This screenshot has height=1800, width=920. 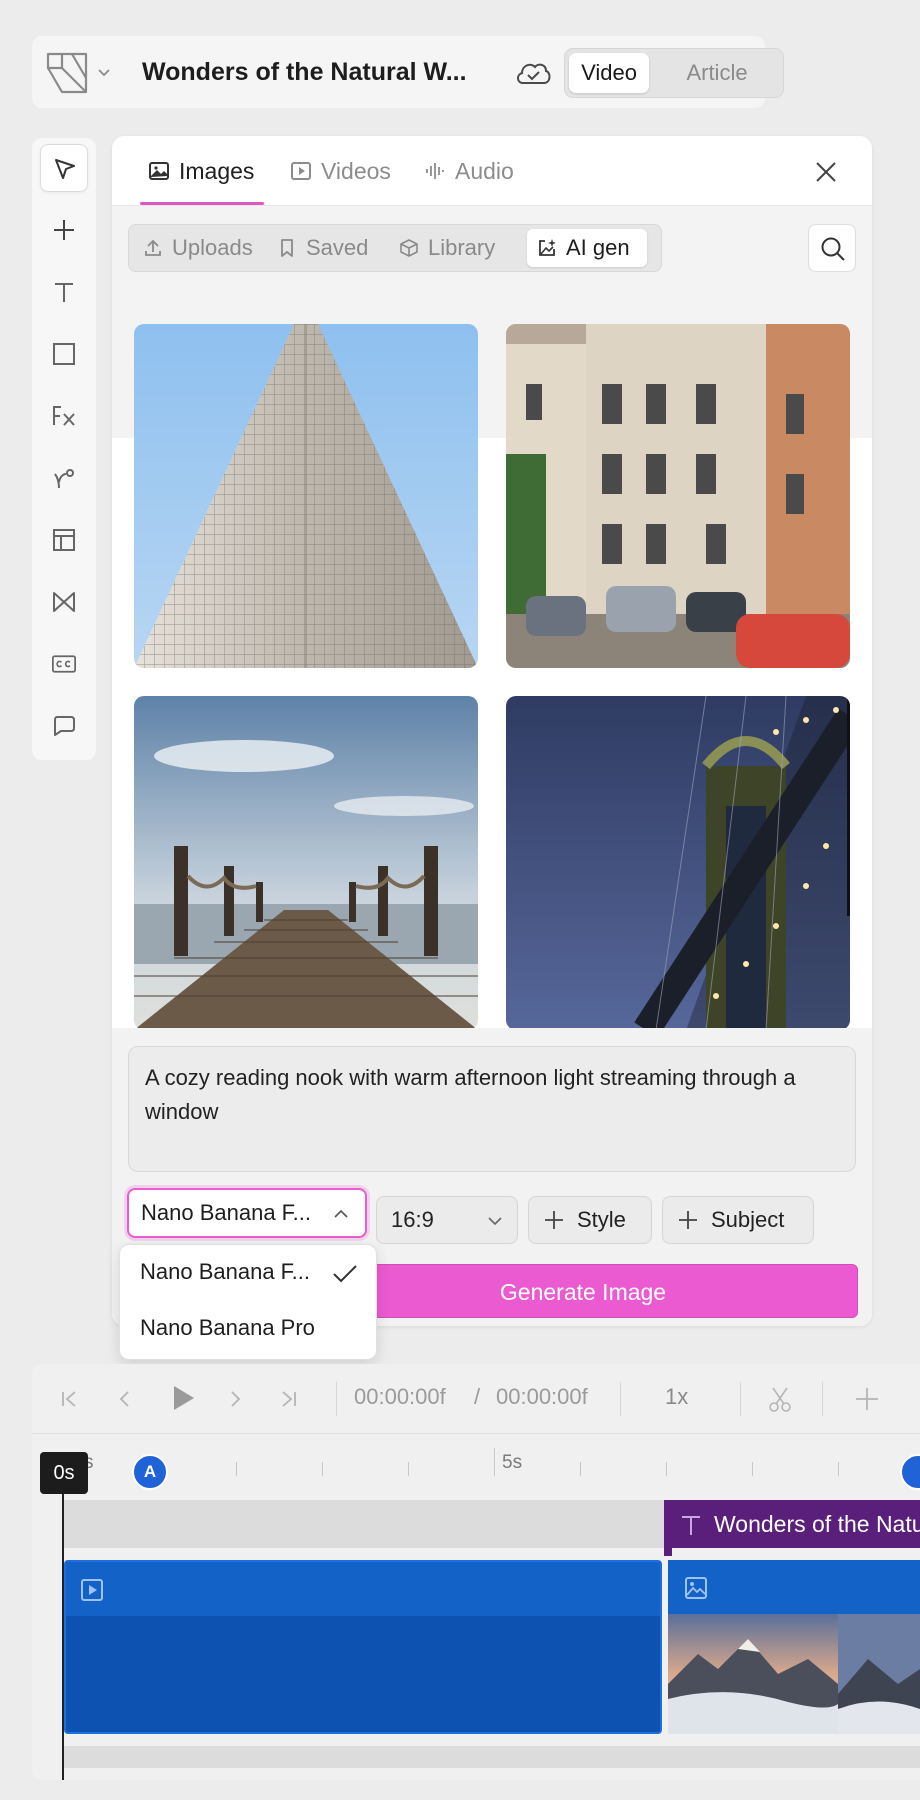 I want to click on step-back-icon, so click(x=125, y=1399).